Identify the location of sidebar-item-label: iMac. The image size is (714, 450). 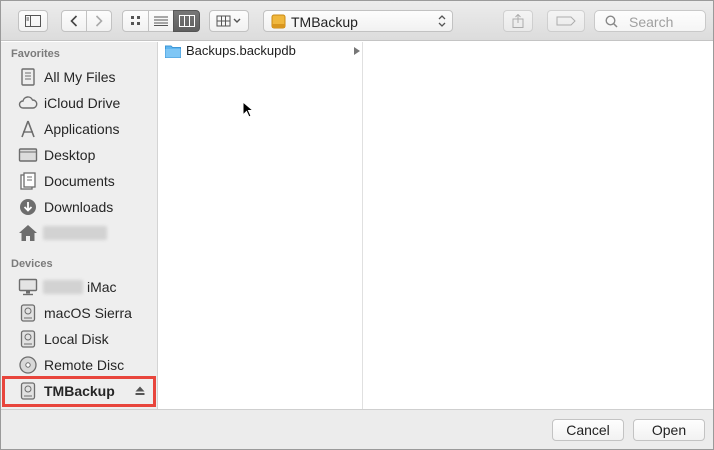
(102, 287).